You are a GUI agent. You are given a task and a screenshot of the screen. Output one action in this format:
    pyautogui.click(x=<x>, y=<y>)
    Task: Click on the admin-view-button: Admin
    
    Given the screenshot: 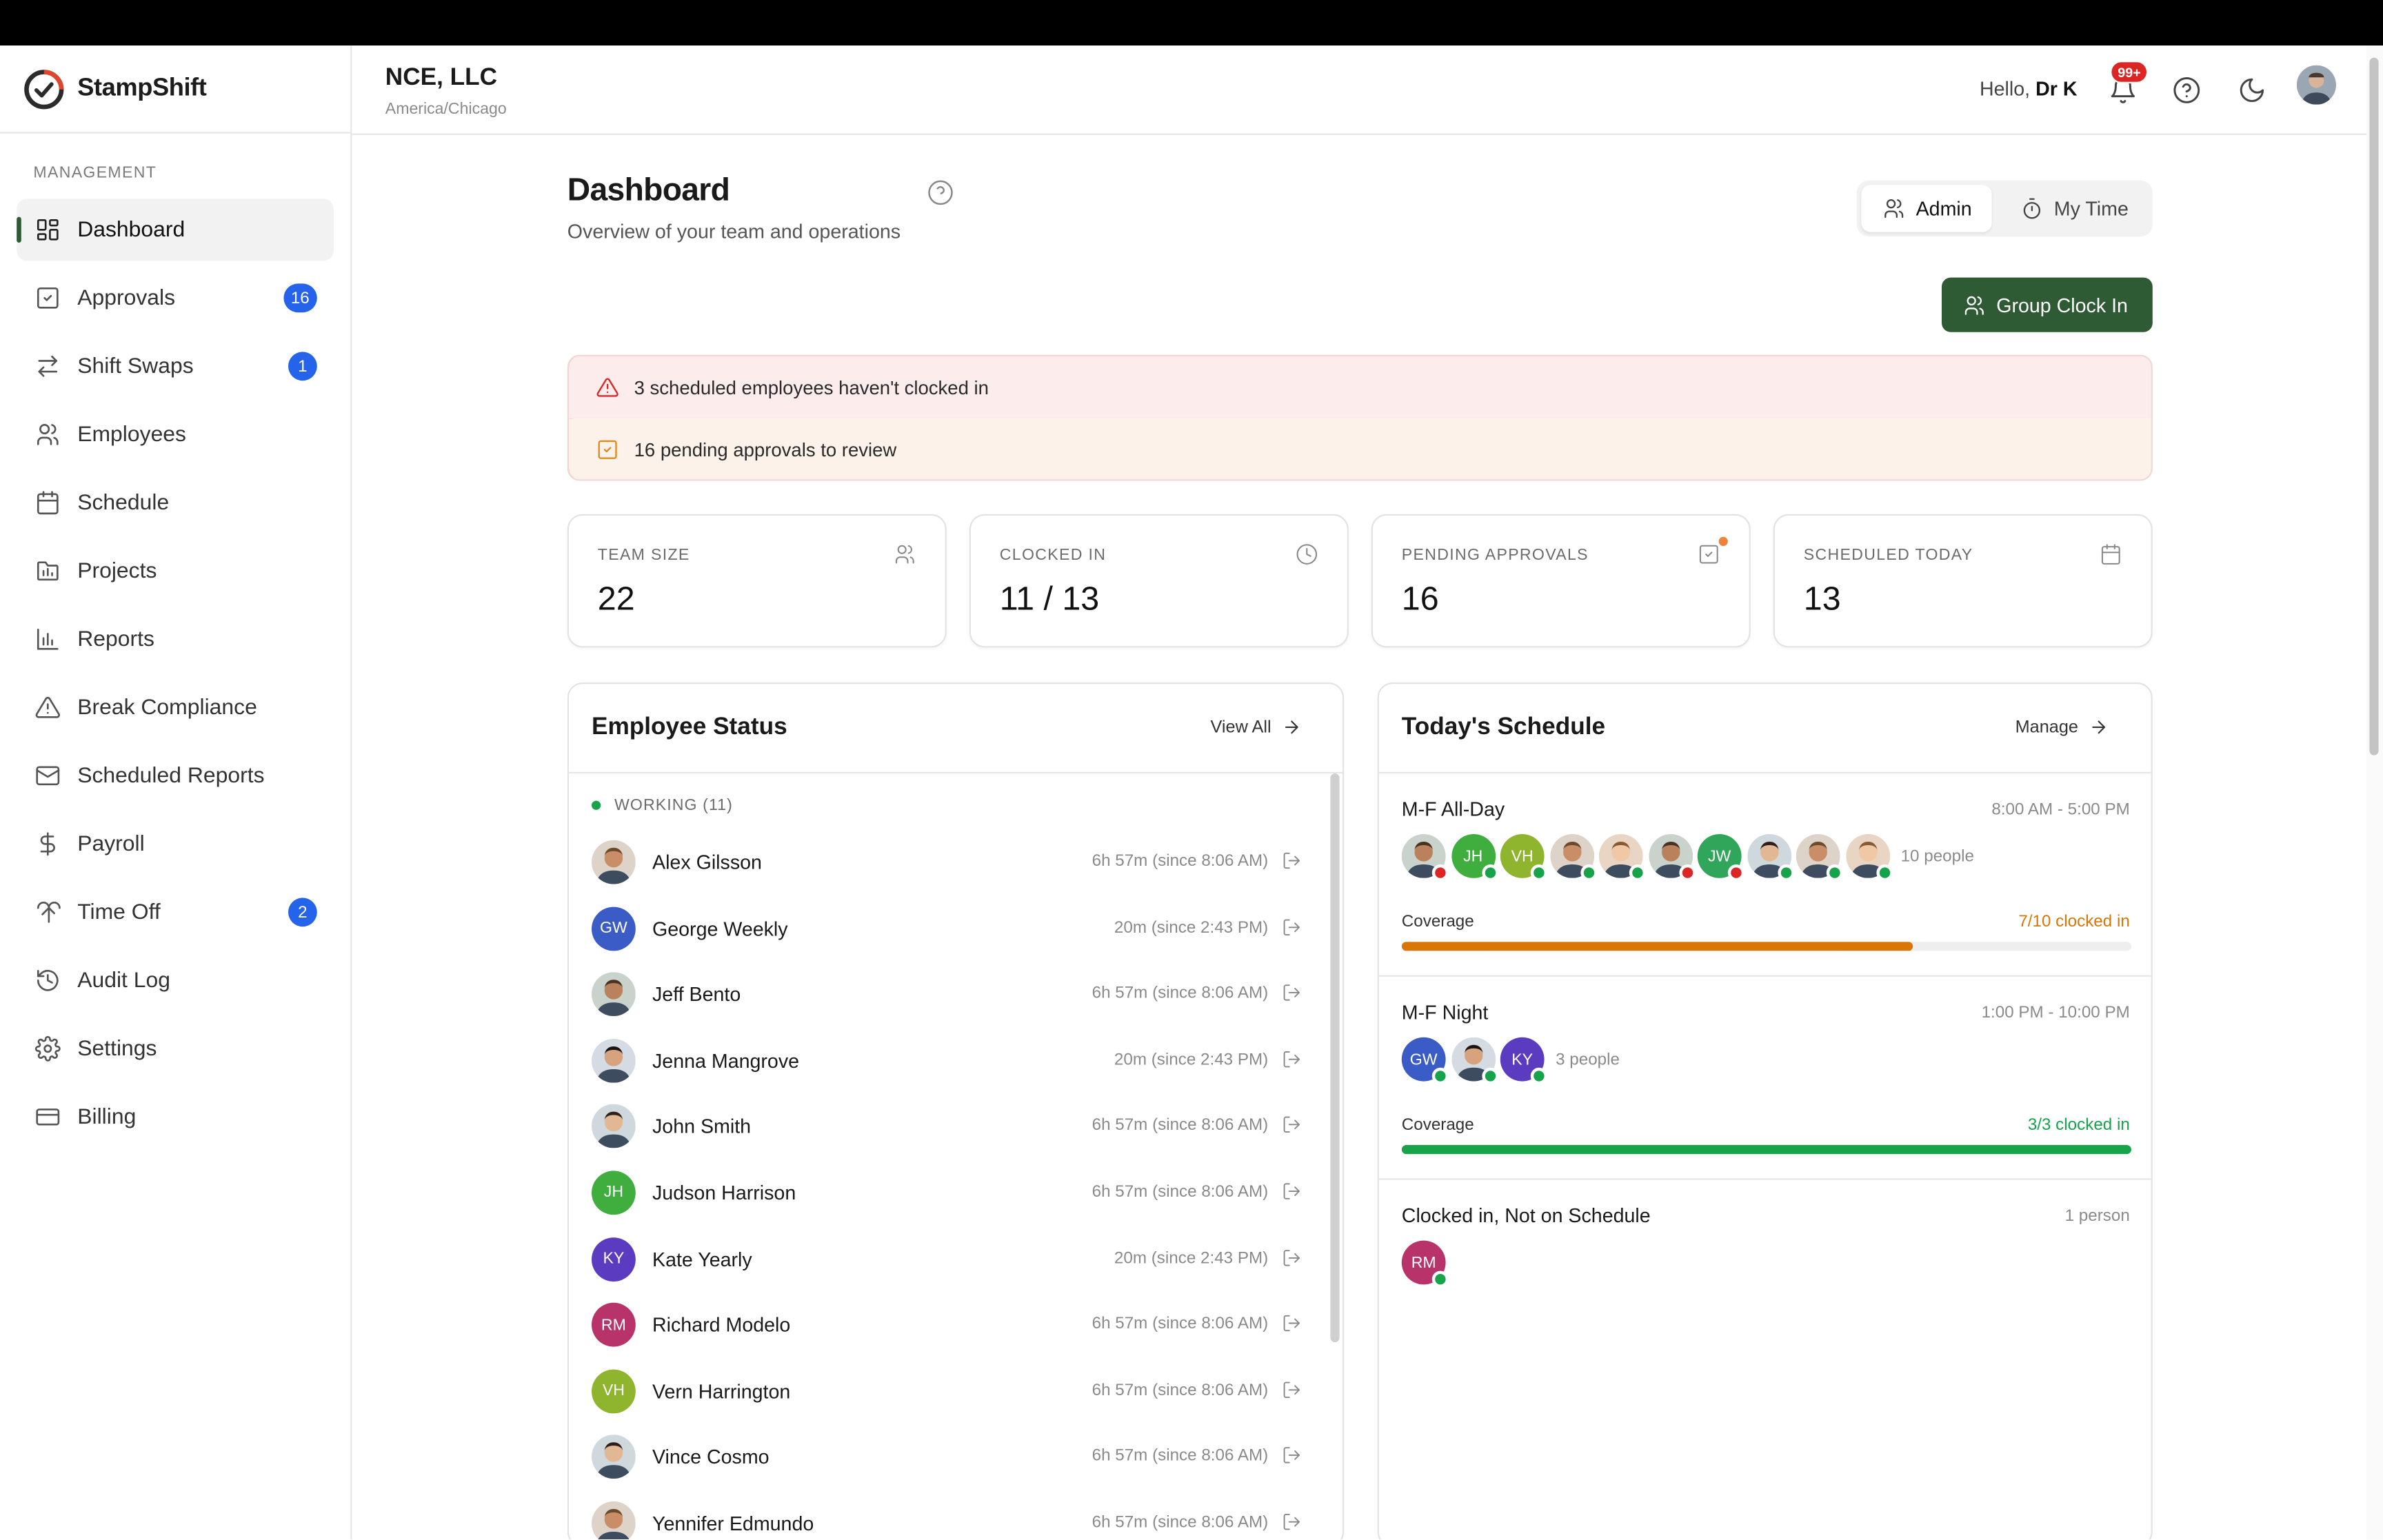 What is the action you would take?
    pyautogui.click(x=1926, y=209)
    